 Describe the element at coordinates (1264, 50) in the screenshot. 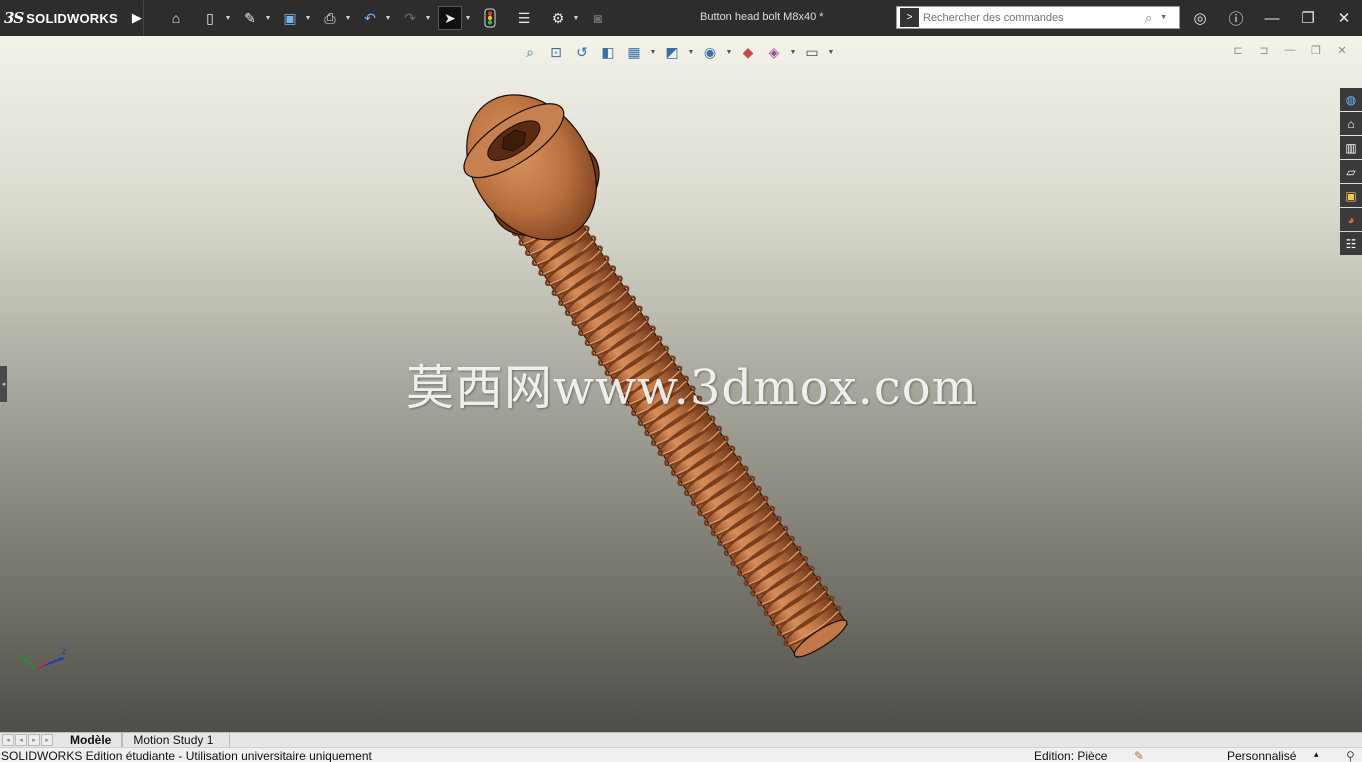

I see `collapse-right-icon: ⊐` at that location.